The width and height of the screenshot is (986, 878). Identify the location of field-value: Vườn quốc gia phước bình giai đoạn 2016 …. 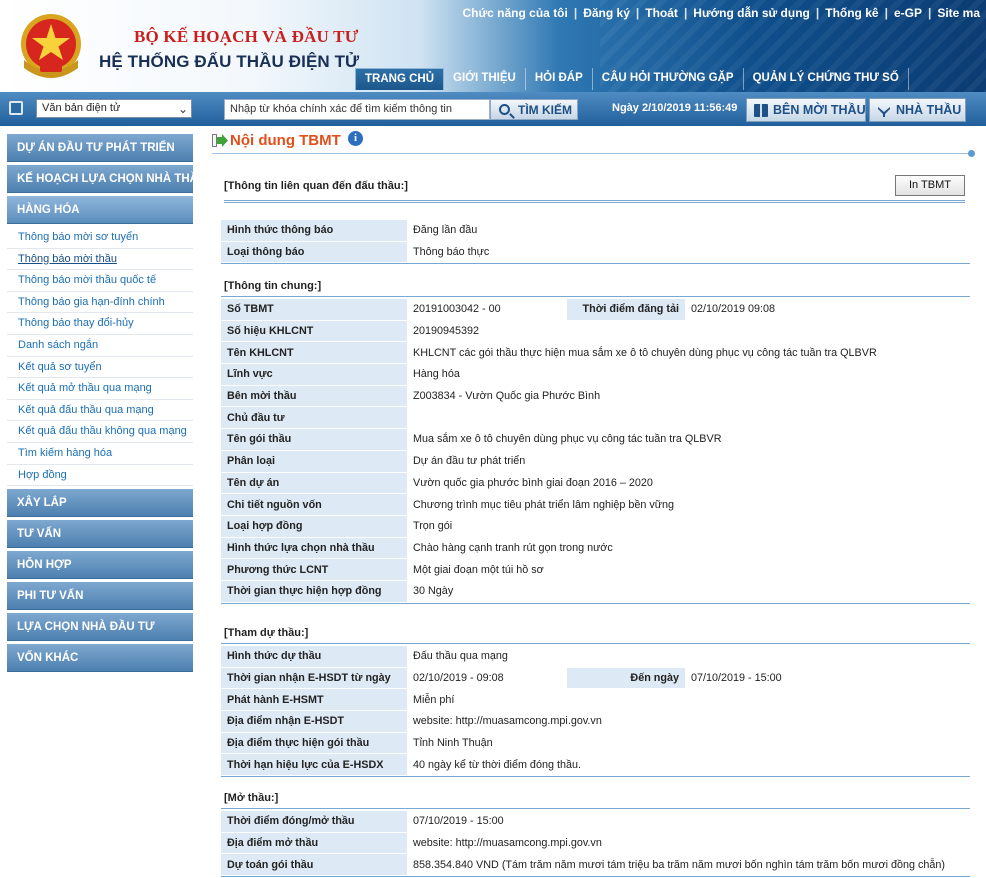
(688, 483).